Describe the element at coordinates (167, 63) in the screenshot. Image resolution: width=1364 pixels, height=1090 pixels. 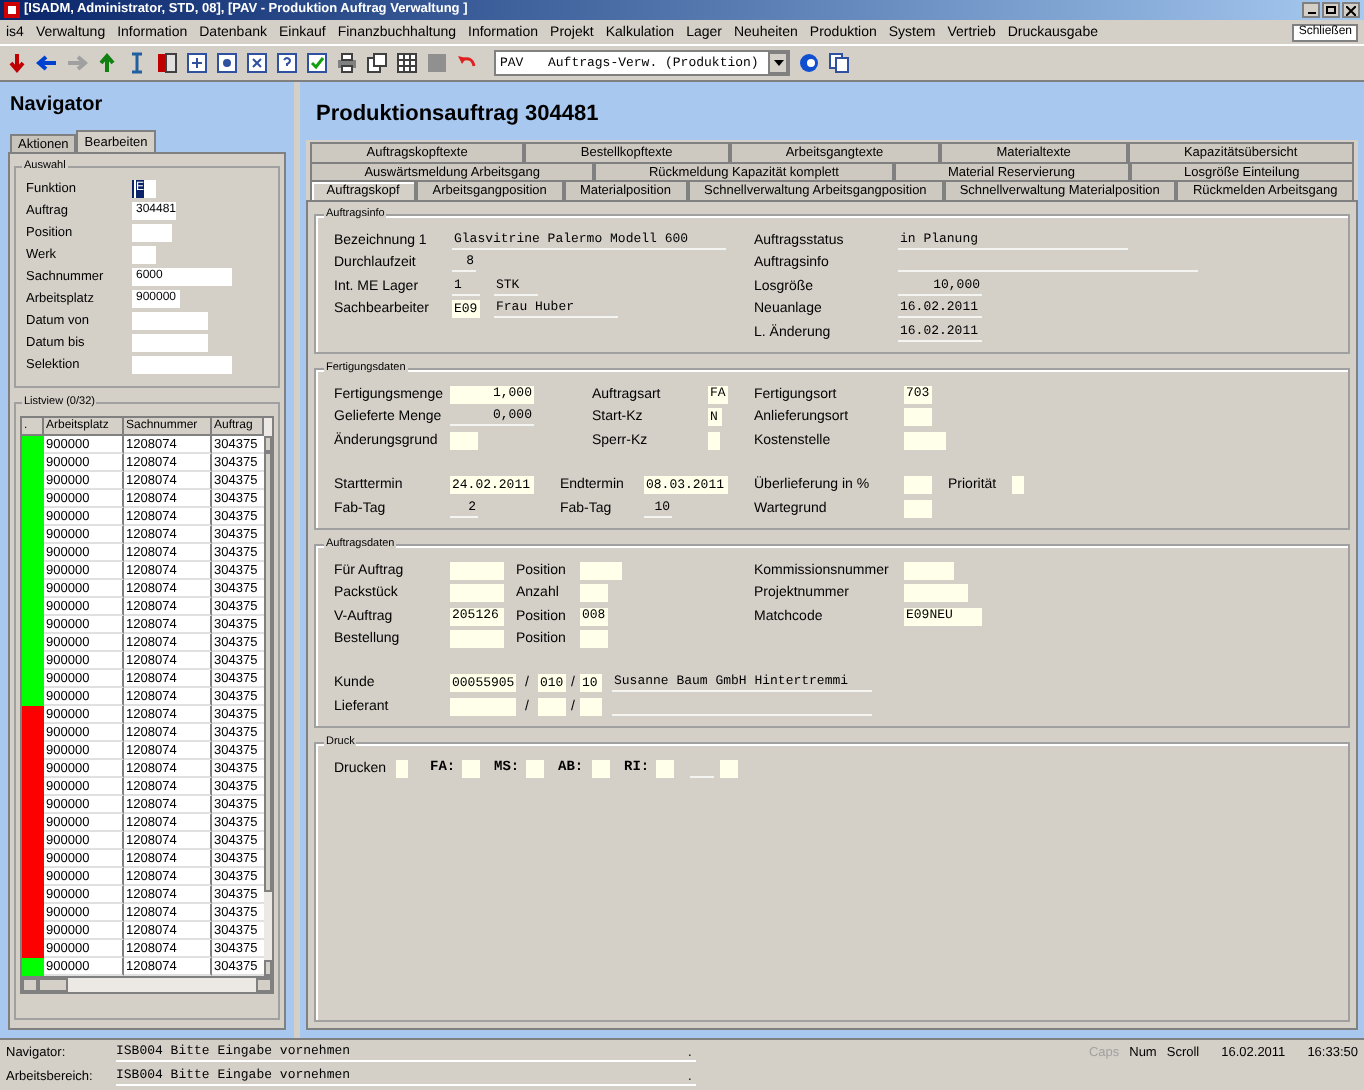
I see `split-panel-icon` at that location.